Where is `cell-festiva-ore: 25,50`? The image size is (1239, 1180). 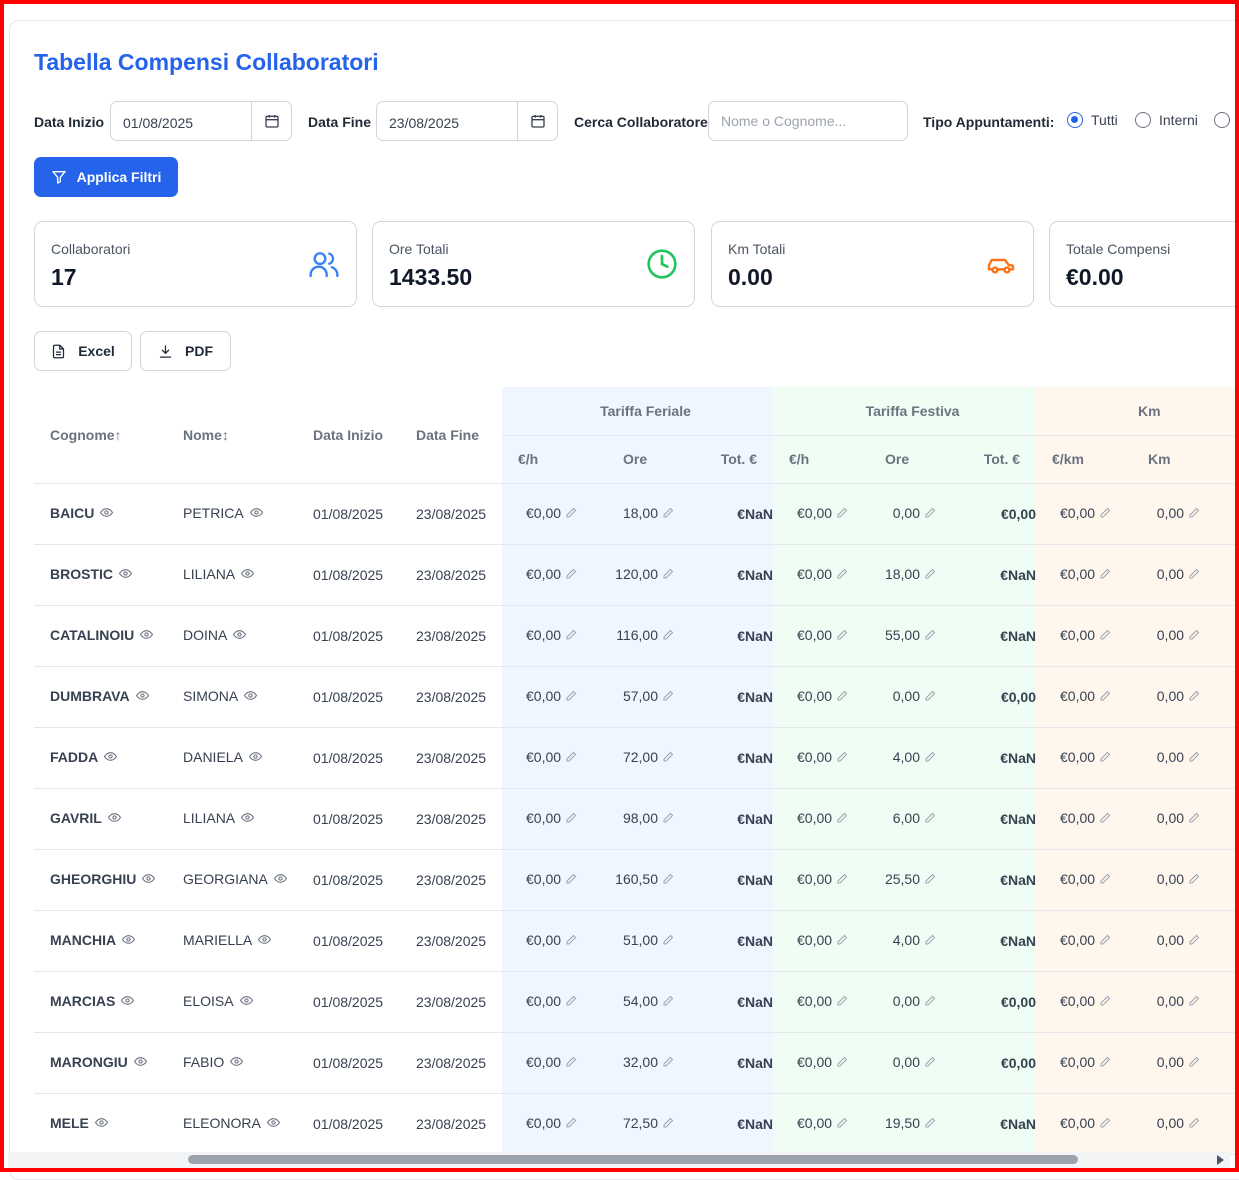 cell-festiva-ore: 25,50 is located at coordinates (902, 880).